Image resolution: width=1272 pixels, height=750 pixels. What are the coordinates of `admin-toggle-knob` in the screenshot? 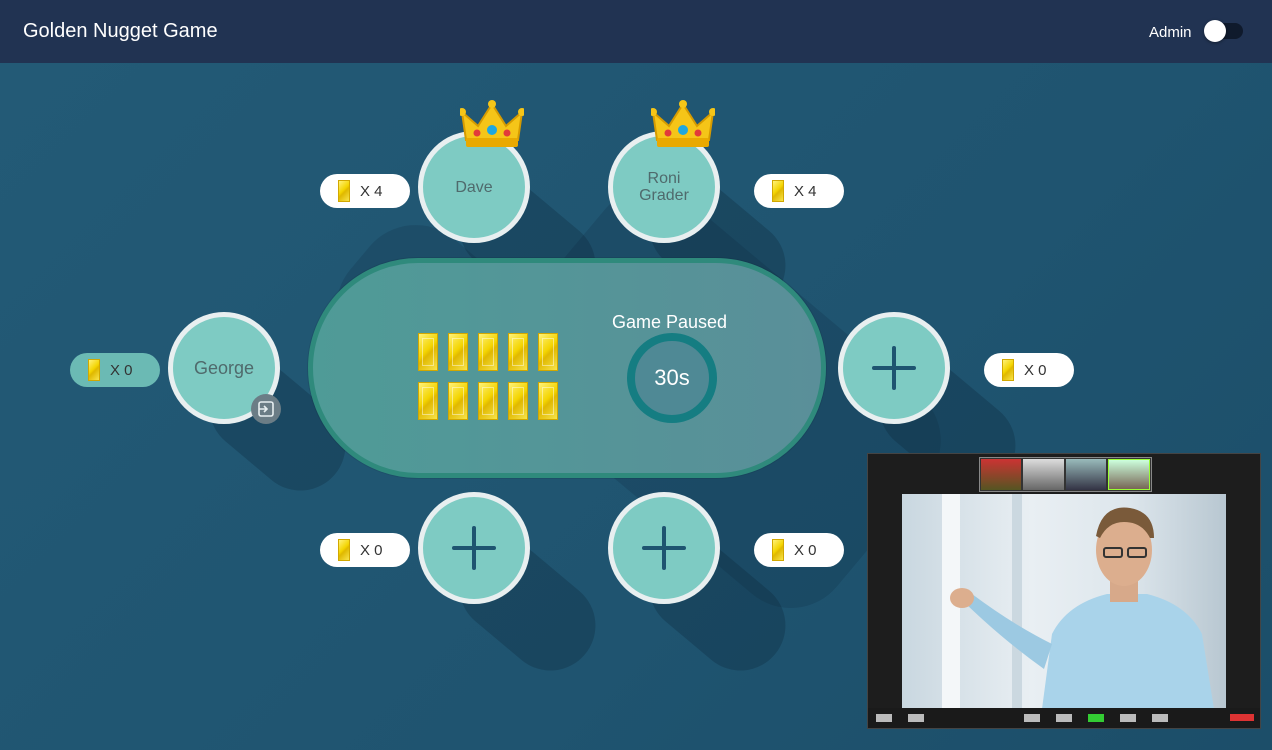 It's located at (1215, 31).